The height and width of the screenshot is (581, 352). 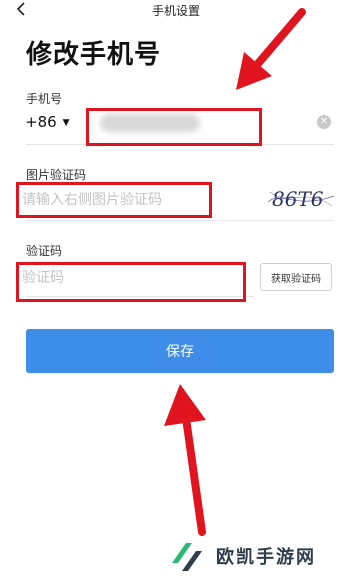 What do you see at coordinates (324, 122) in the screenshot?
I see `clear-icon: ✕` at bounding box center [324, 122].